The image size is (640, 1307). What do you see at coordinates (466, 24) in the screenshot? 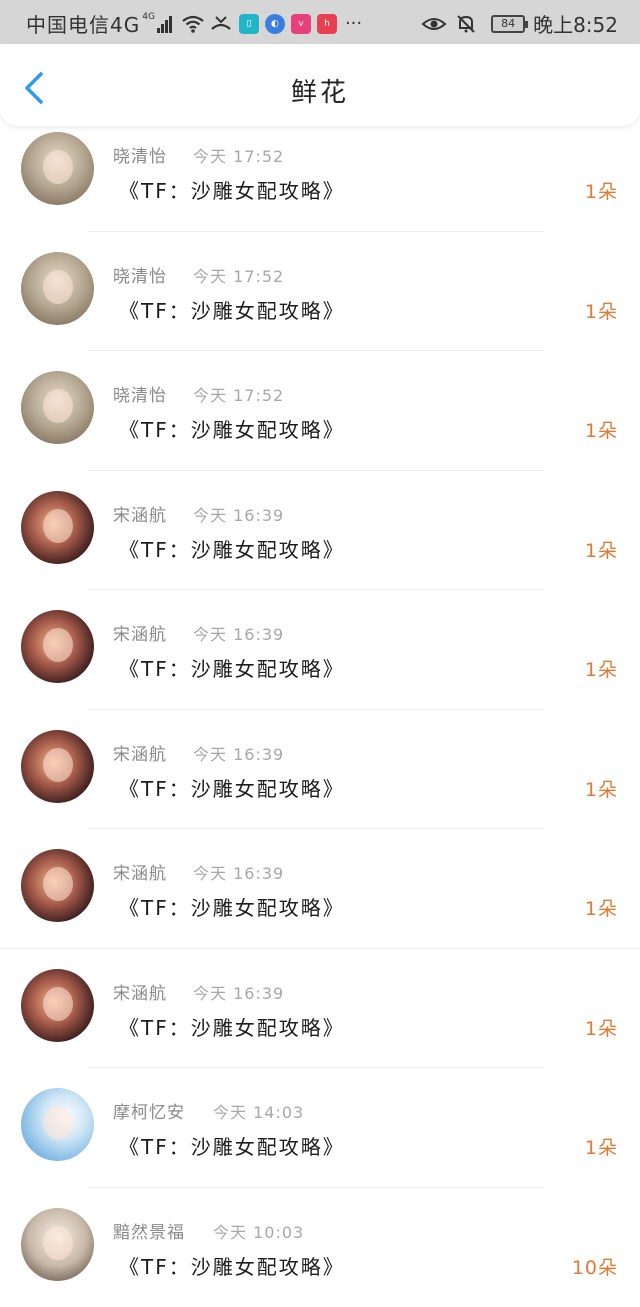
I see `mute-icon` at bounding box center [466, 24].